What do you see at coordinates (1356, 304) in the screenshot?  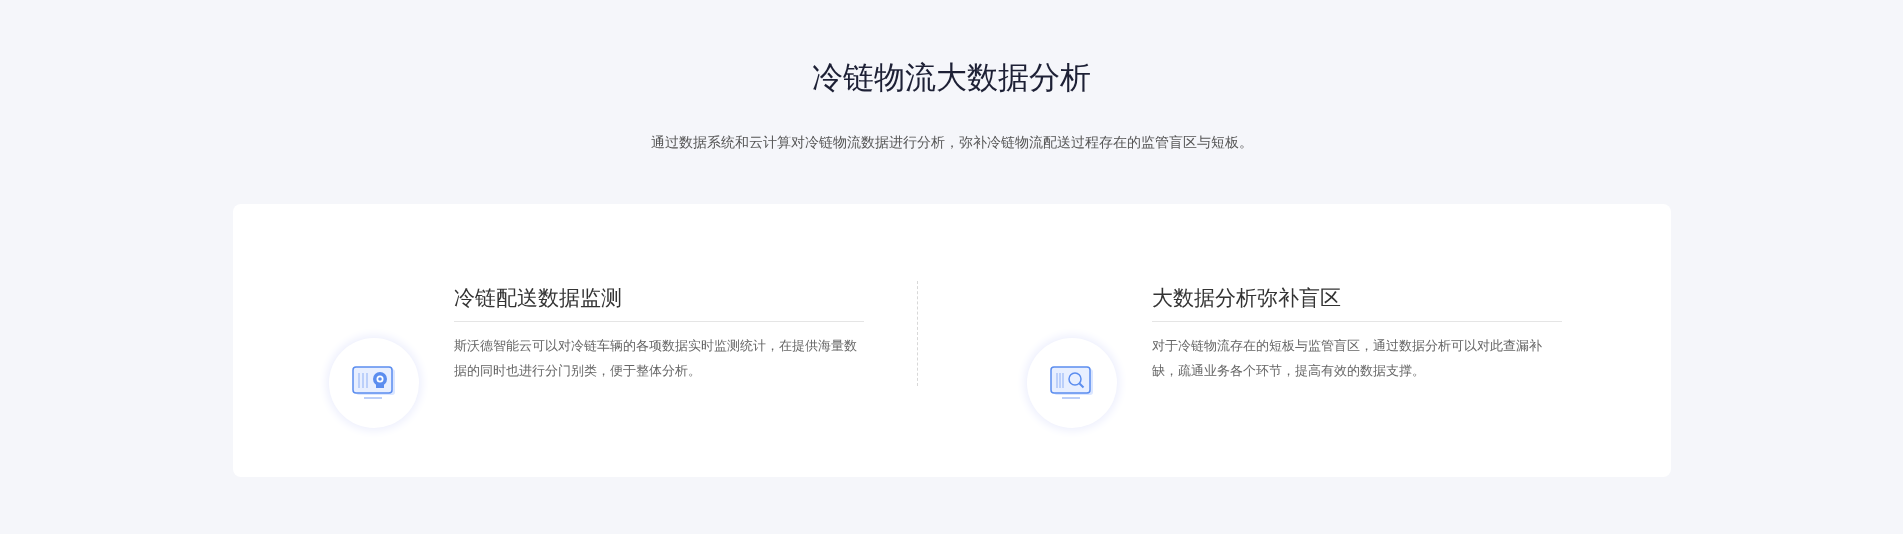 I see `feature-title: 大数据分析弥补盲区` at bounding box center [1356, 304].